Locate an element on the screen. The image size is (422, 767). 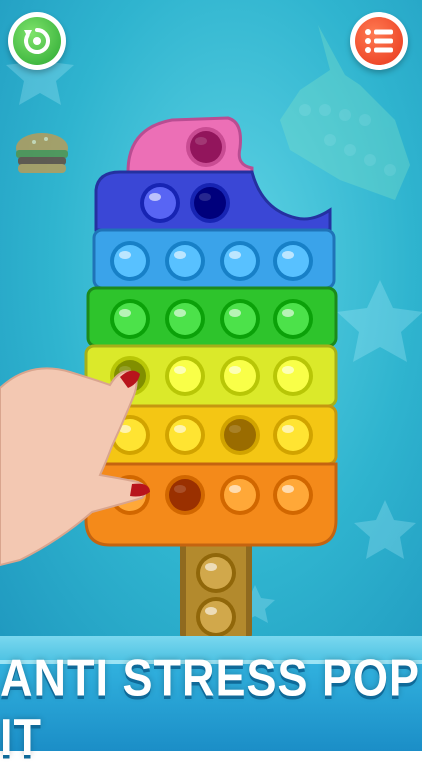
menu-list-icon is located at coordinates (379, 41).